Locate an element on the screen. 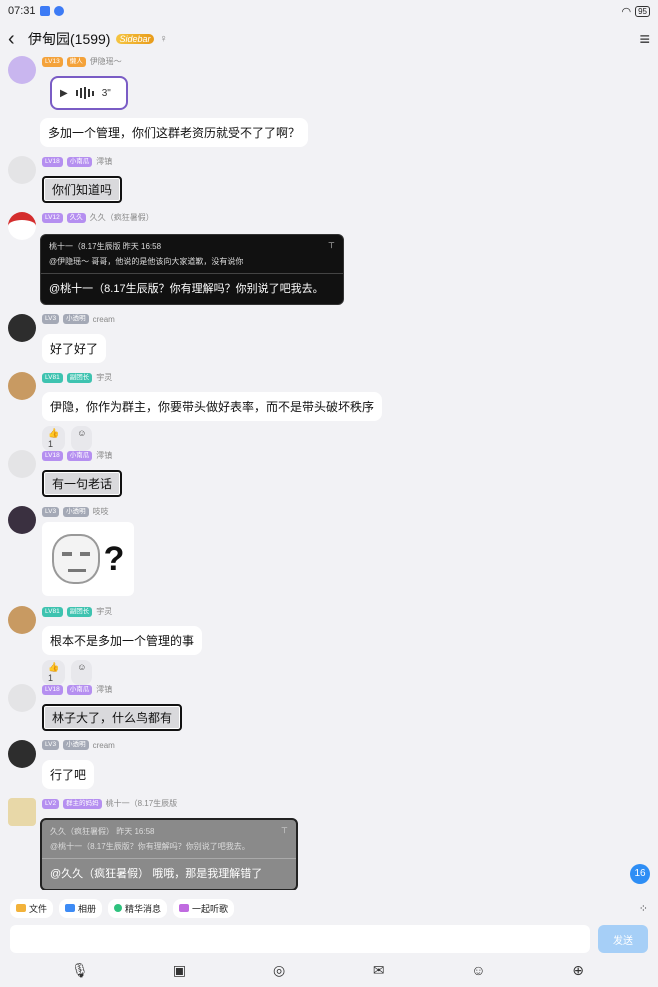  message-bubble: 有一句老话 is located at coordinates (82, 483).